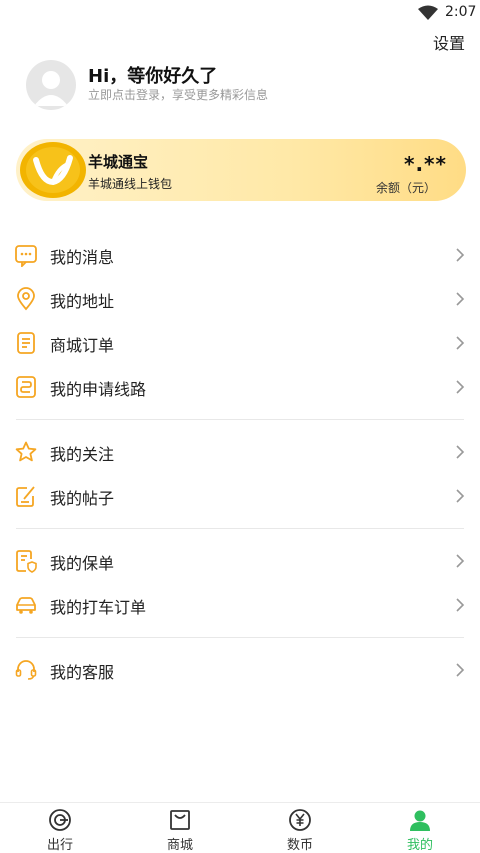 The width and height of the screenshot is (480, 853). What do you see at coordinates (179, 845) in the screenshot?
I see `tab-label: 商城` at bounding box center [179, 845].